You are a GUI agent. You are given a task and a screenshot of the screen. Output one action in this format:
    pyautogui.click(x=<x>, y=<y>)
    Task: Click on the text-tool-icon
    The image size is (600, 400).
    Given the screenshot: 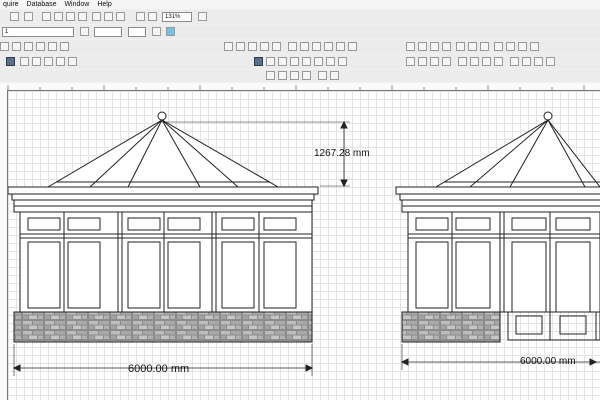 What is the action you would take?
    pyautogui.click(x=4, y=46)
    